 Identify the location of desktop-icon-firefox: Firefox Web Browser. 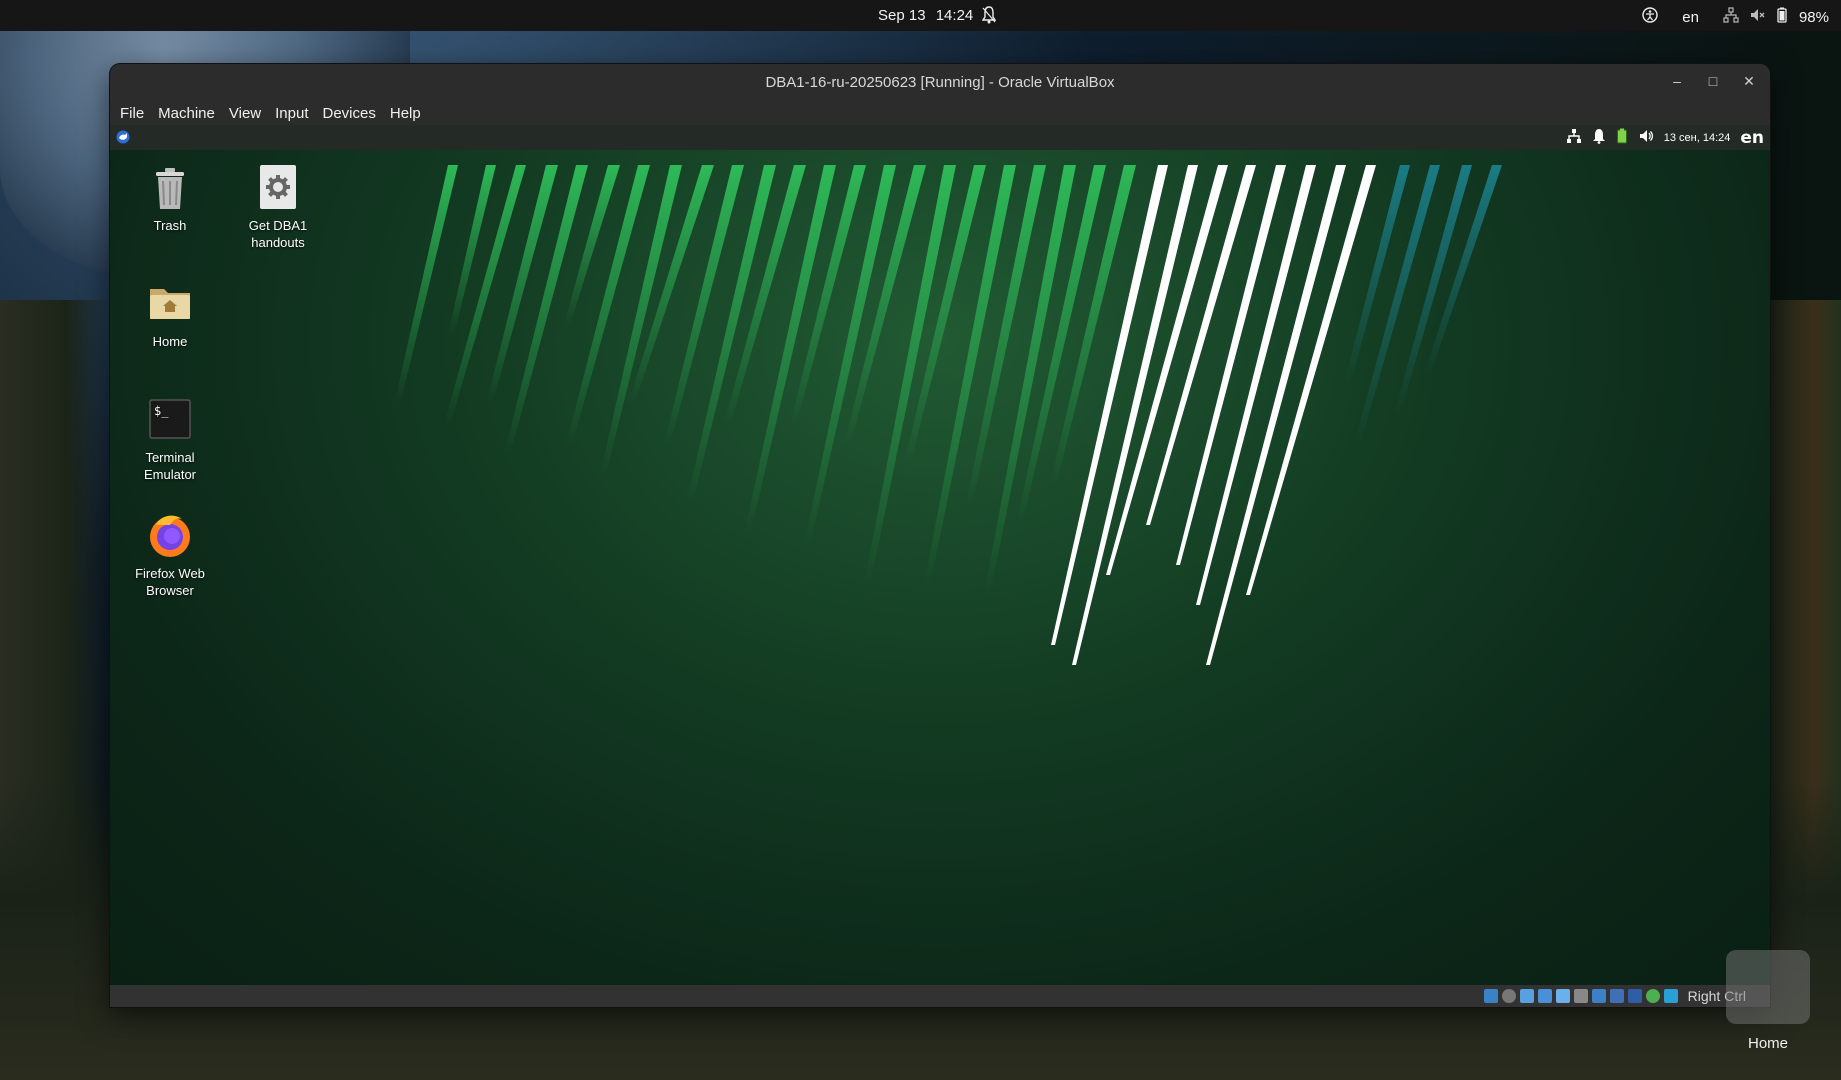
(170, 555).